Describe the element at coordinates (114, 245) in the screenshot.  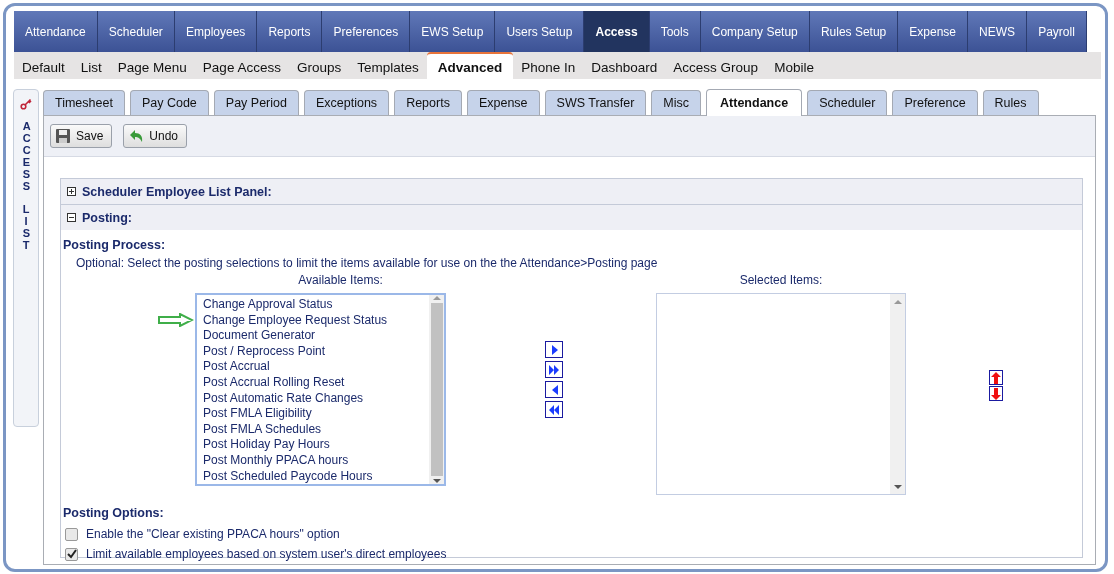
I see `section-heading: Posting Process:` at that location.